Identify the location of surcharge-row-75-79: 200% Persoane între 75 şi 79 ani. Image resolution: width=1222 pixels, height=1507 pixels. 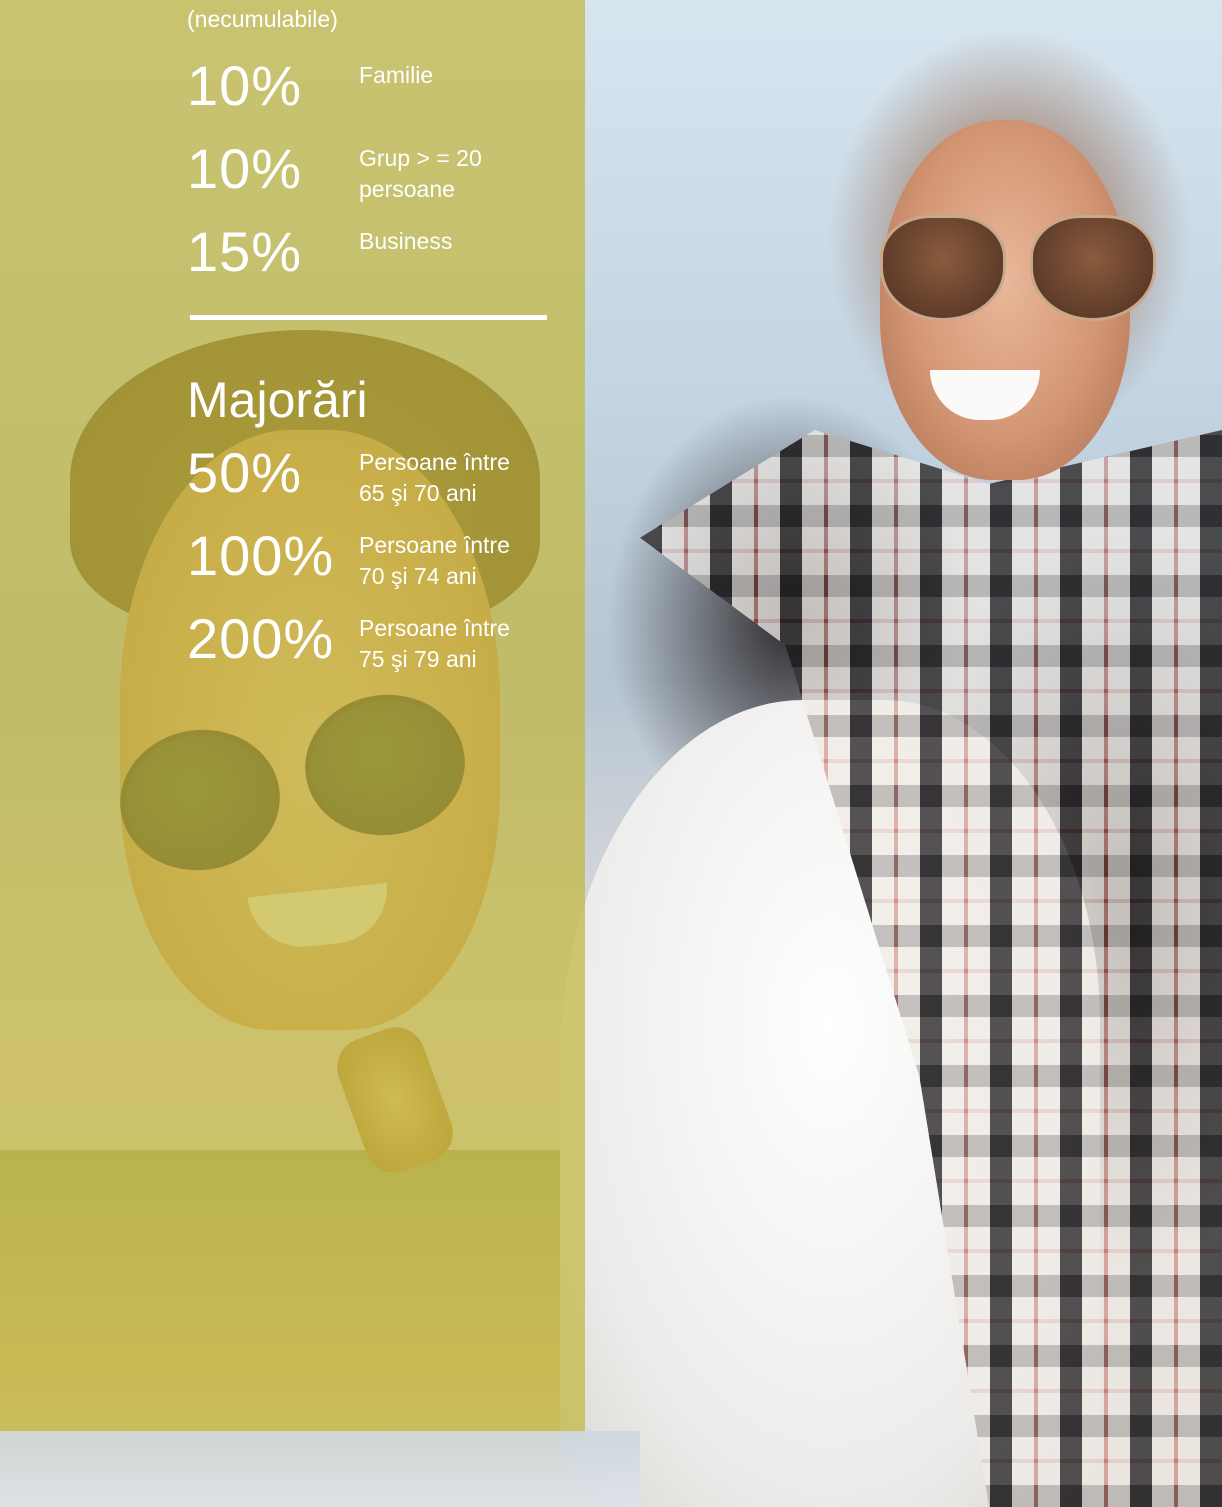
(382, 649).